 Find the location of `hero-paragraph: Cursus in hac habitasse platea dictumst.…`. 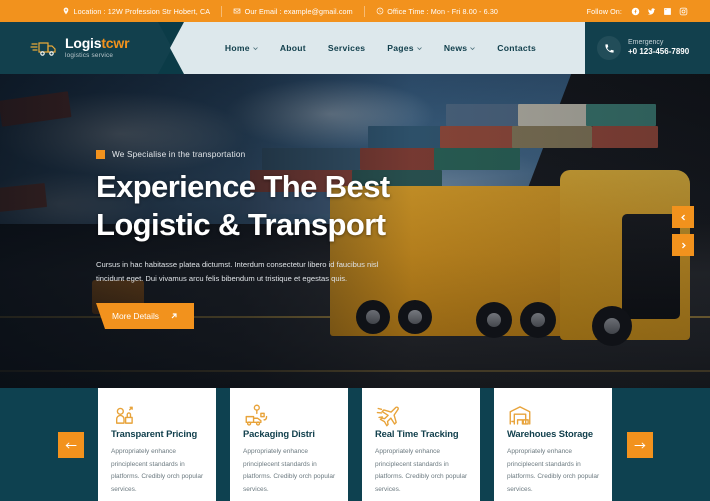

hero-paragraph: Cursus in hac habitasse platea dictumst.… is located at coordinates (237, 271).